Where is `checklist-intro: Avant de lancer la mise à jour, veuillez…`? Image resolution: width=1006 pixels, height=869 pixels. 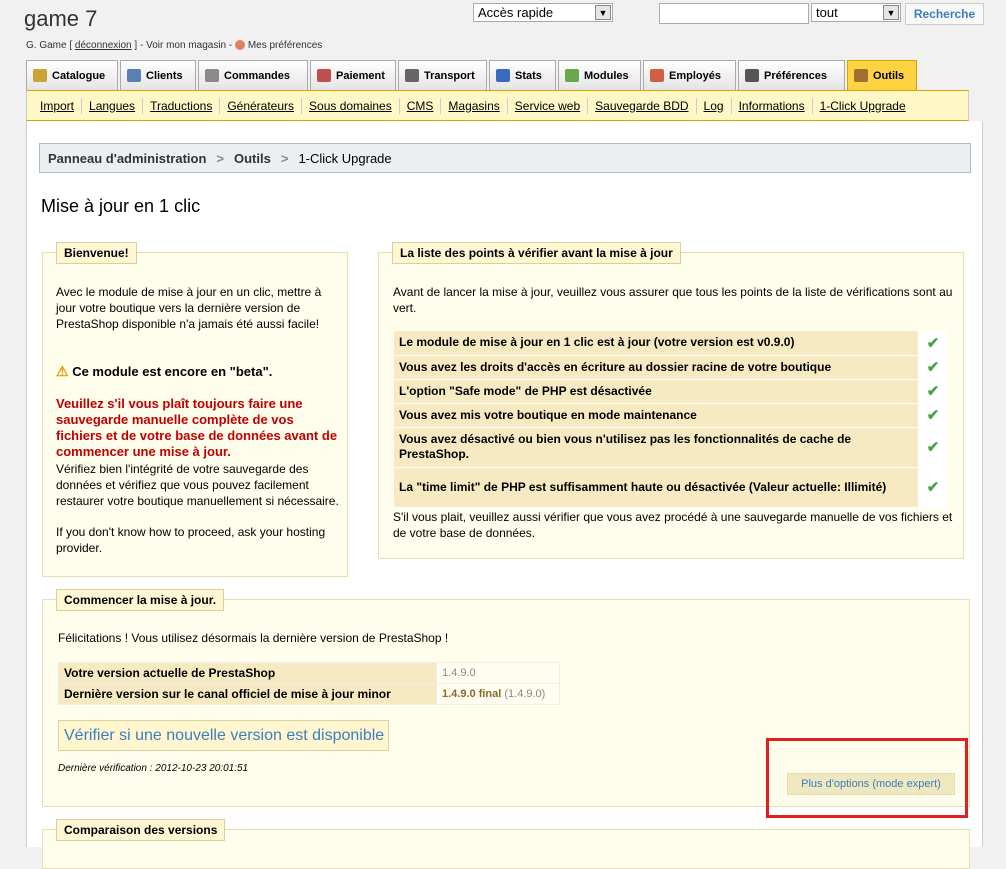
checklist-intro: Avant de lancer la mise à jour, veuillez… is located at coordinates (673, 300).